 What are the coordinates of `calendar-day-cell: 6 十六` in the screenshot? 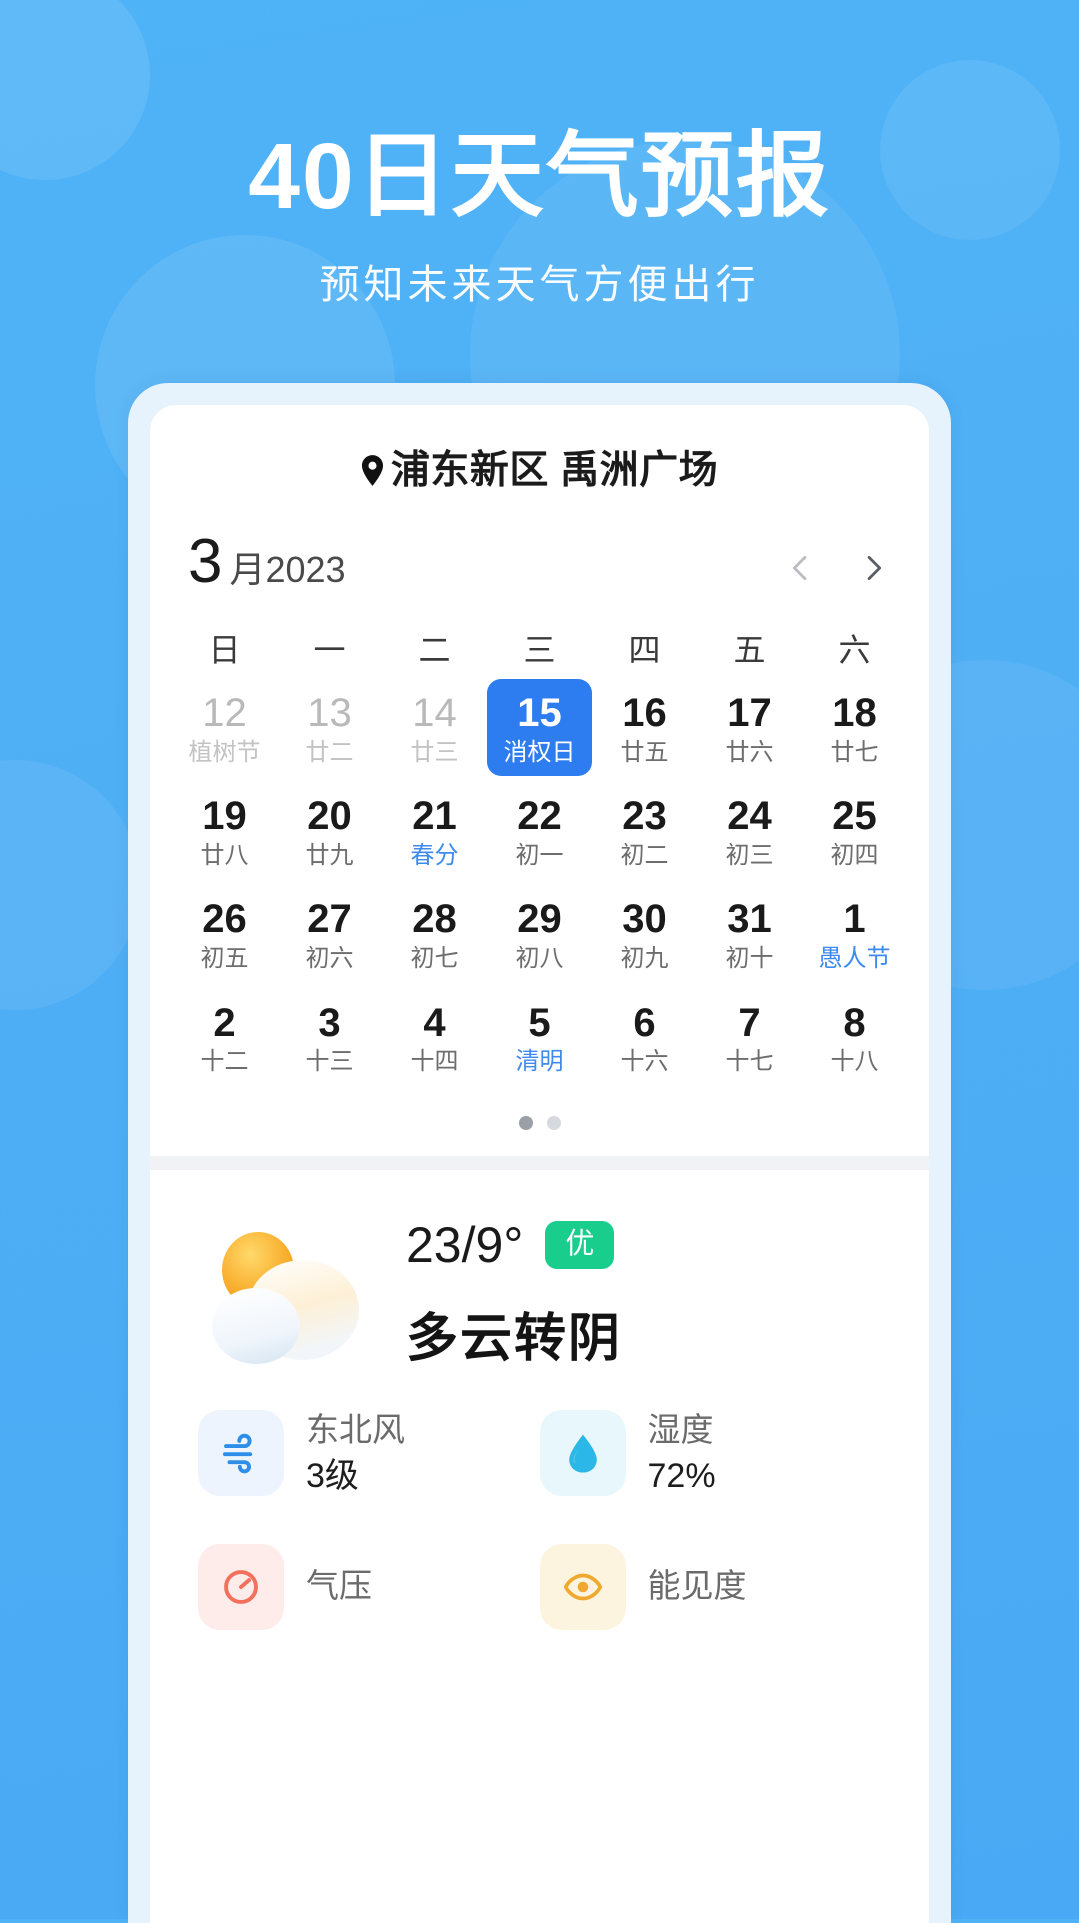 It's located at (644, 1037).